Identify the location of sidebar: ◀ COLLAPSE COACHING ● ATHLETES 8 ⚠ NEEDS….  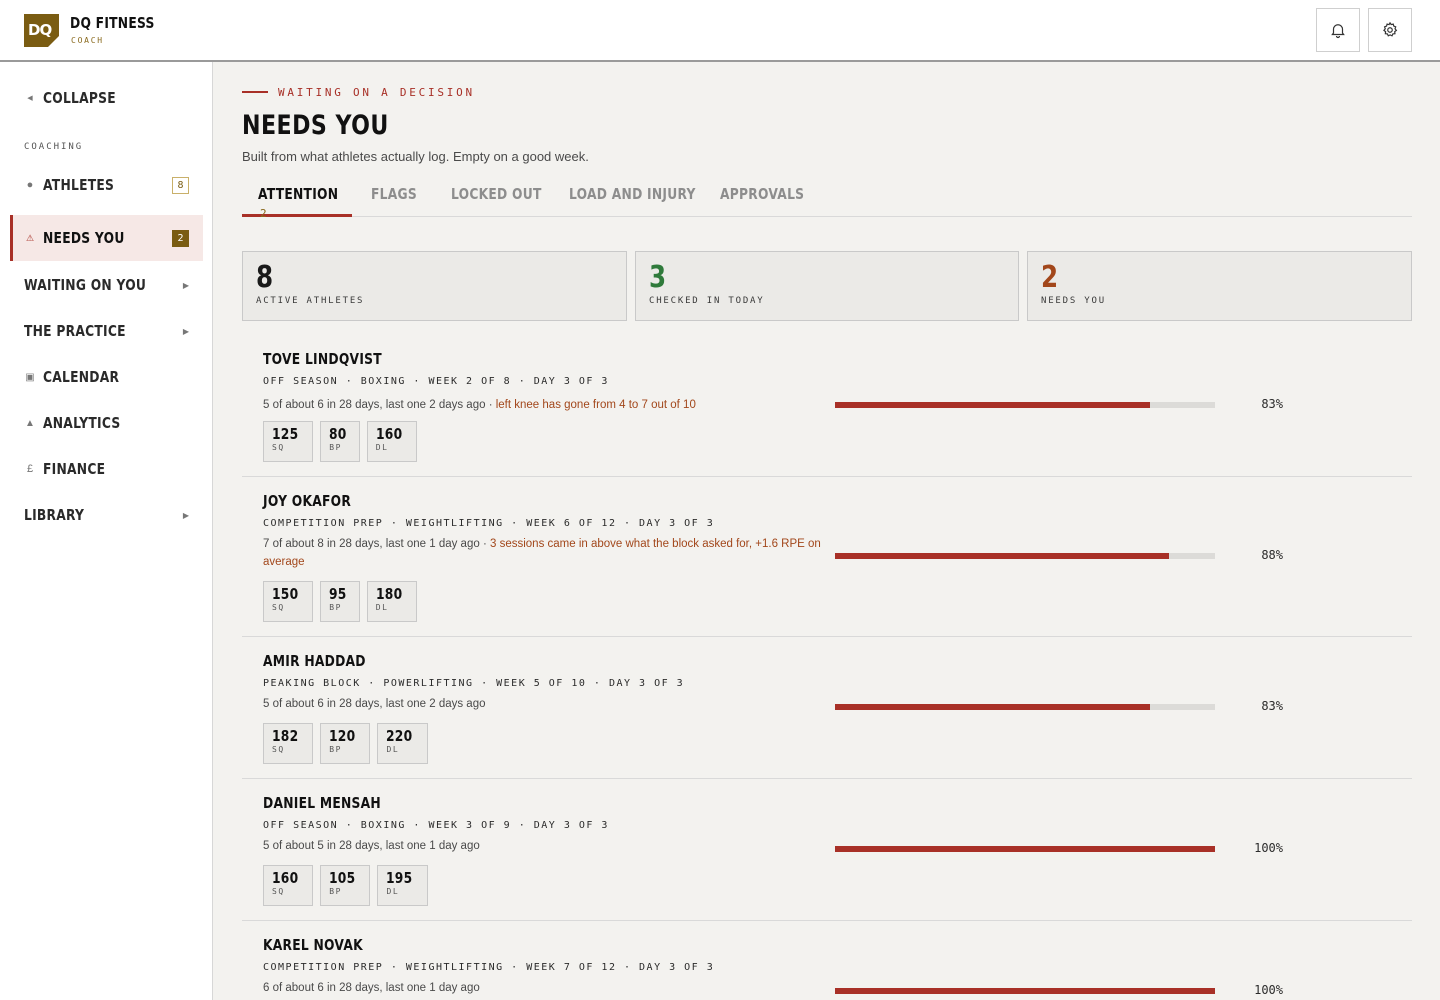
(106, 531).